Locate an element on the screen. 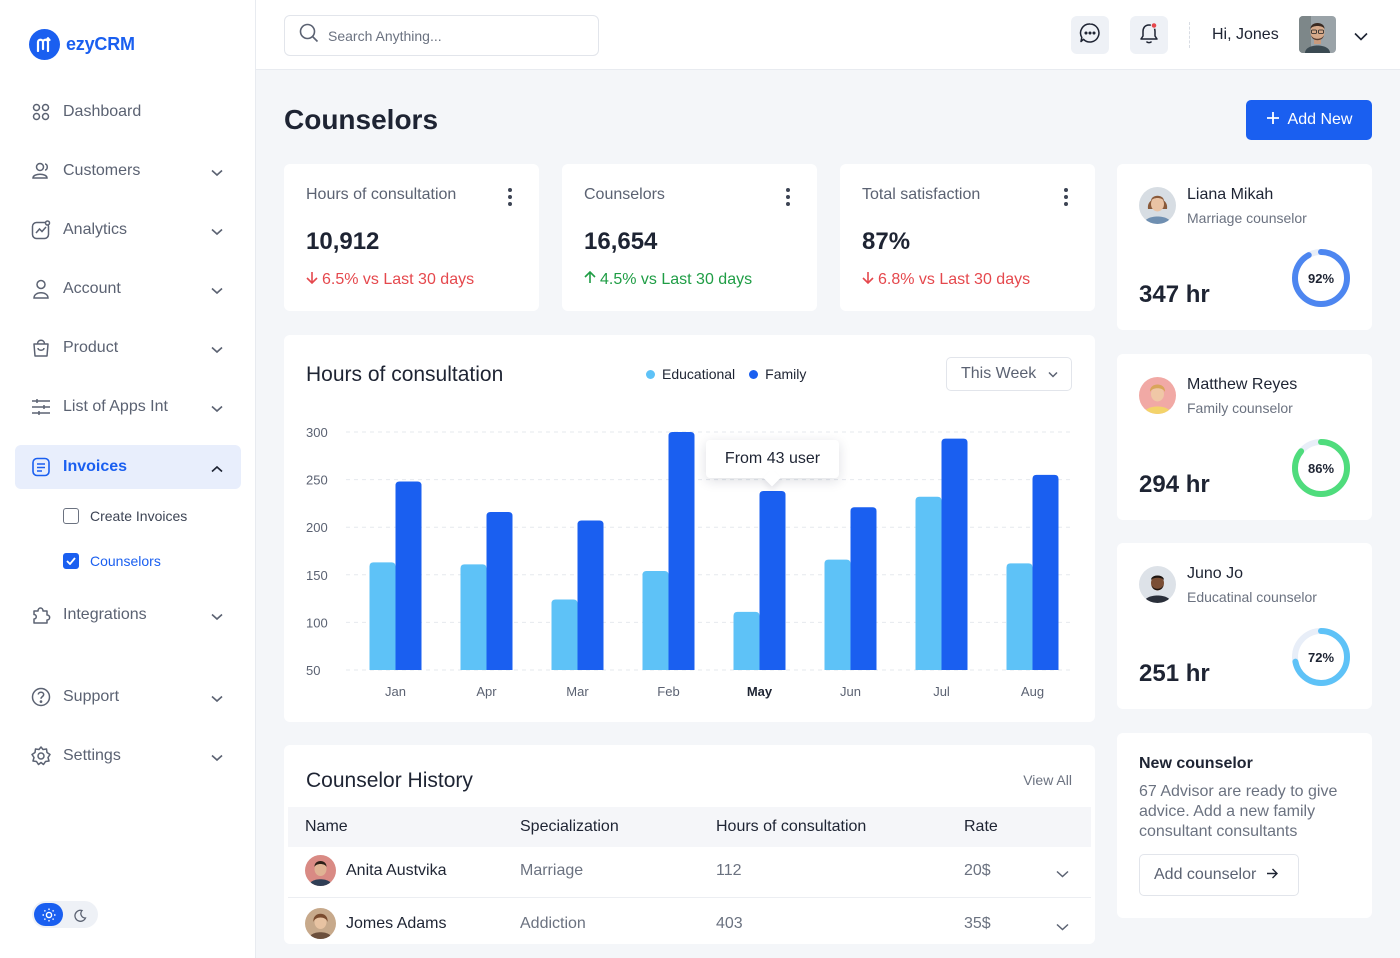 The height and width of the screenshot is (958, 1400). cell-name: Anita Austvika is located at coordinates (396, 870).